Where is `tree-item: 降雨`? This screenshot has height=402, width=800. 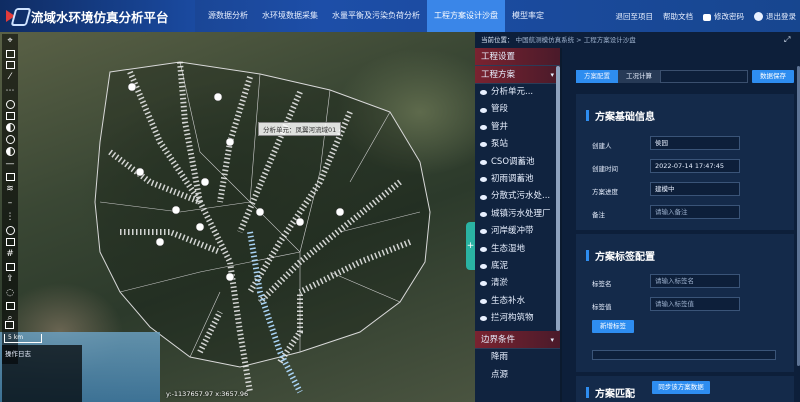 tree-item: 降雨 is located at coordinates (517, 357).